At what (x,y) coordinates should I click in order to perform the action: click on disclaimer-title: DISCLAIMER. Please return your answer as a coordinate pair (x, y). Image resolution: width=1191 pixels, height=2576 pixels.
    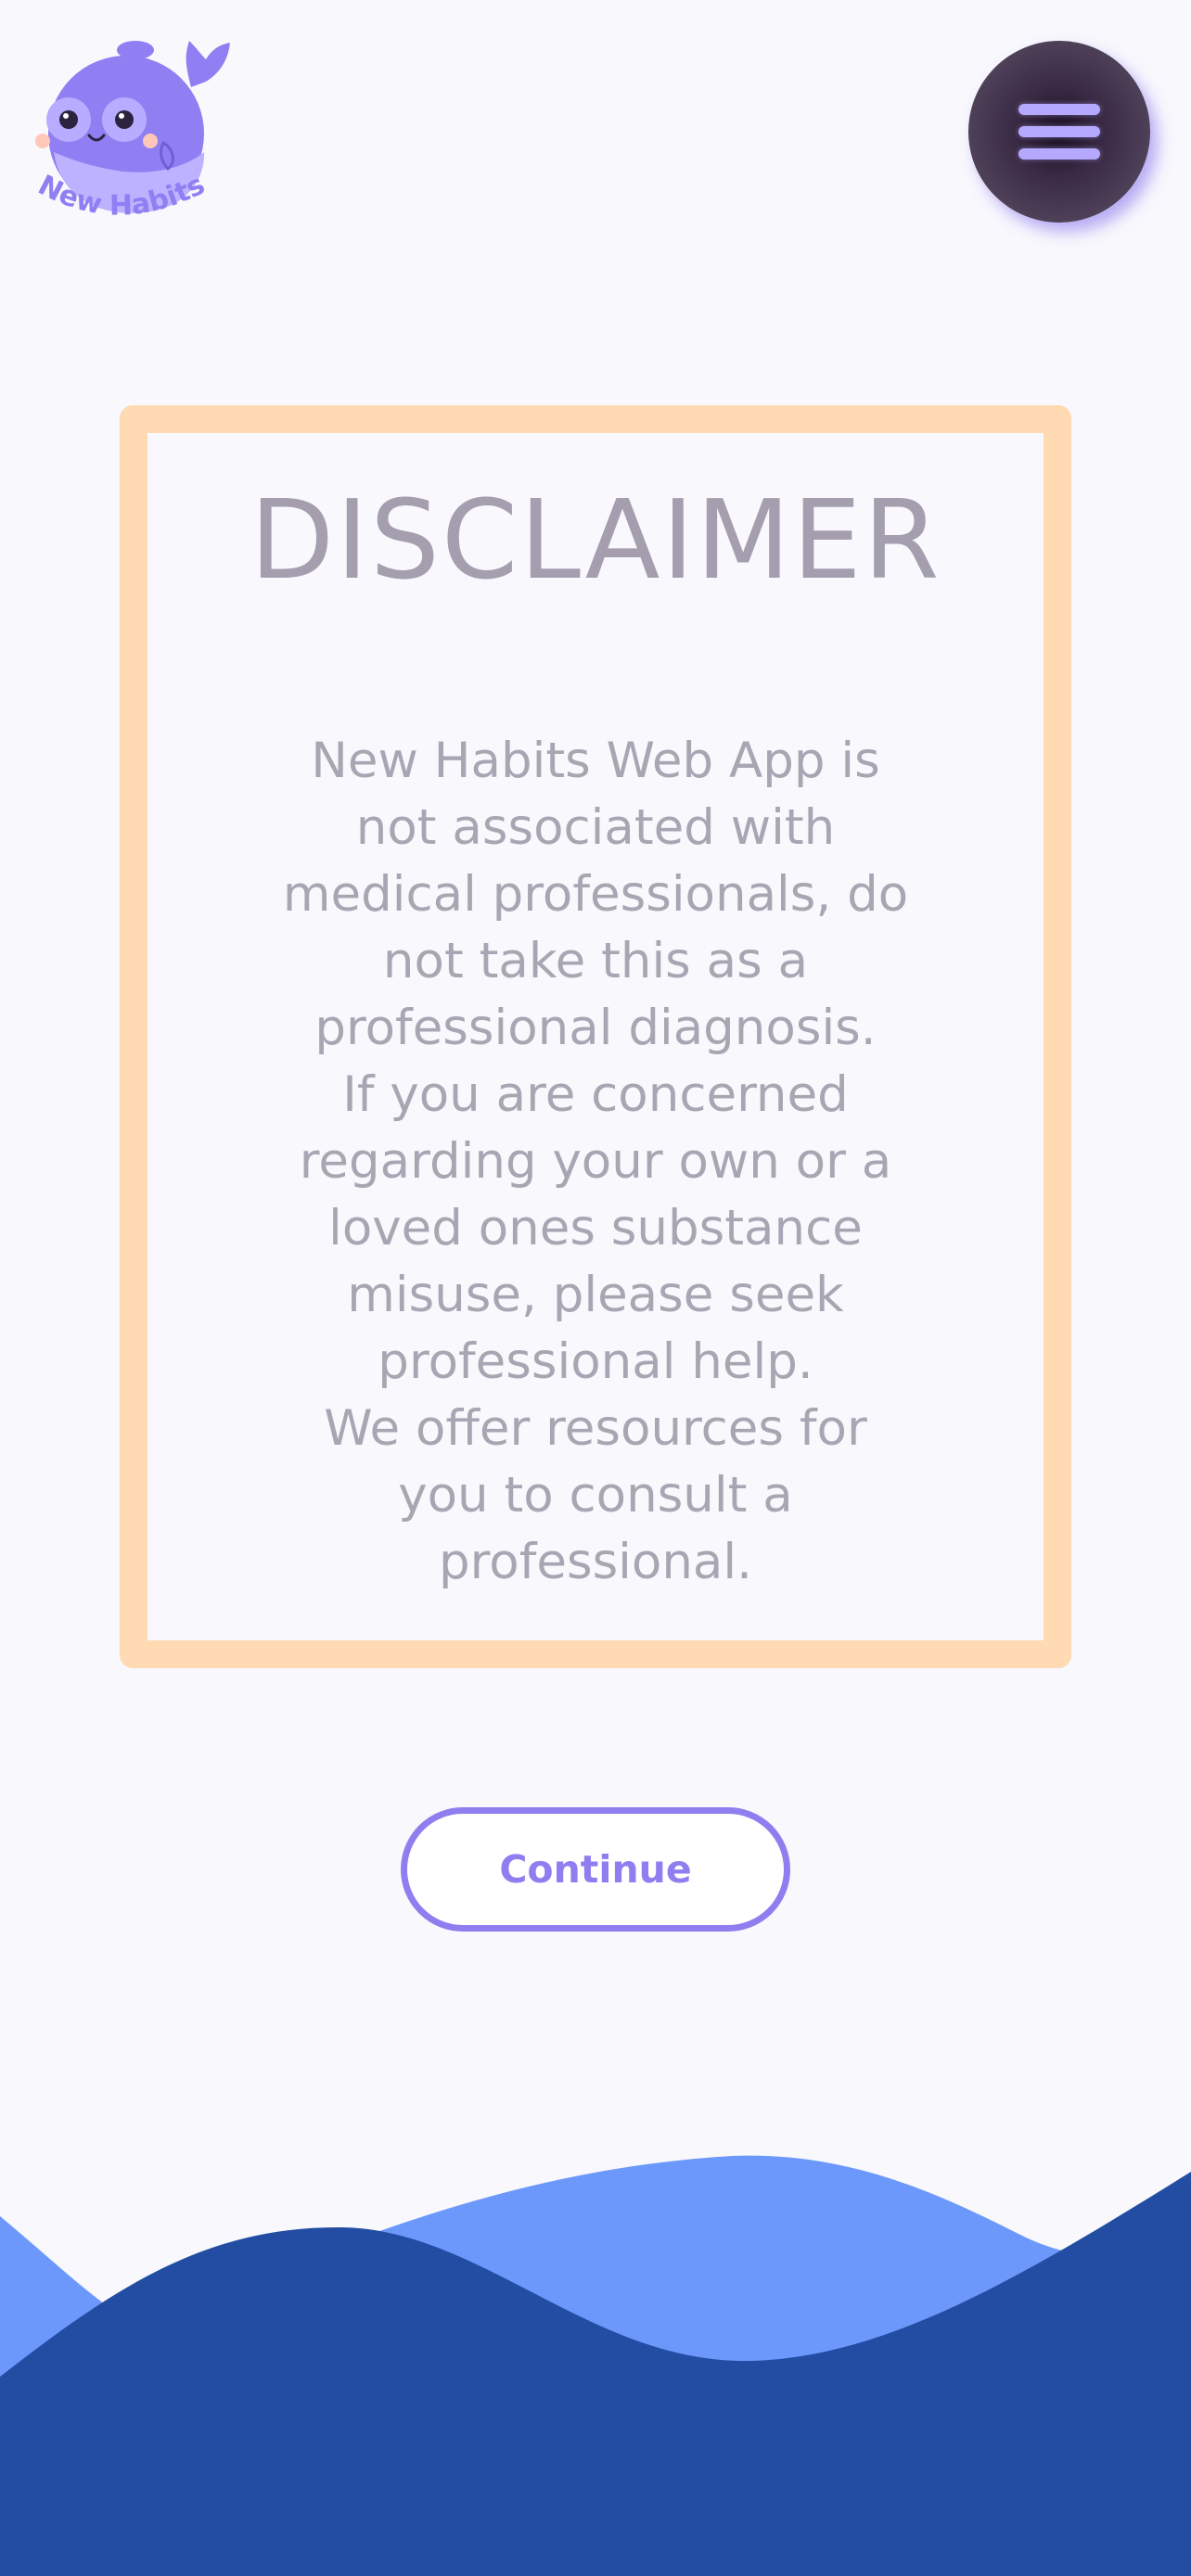
    Looking at the image, I should click on (595, 540).